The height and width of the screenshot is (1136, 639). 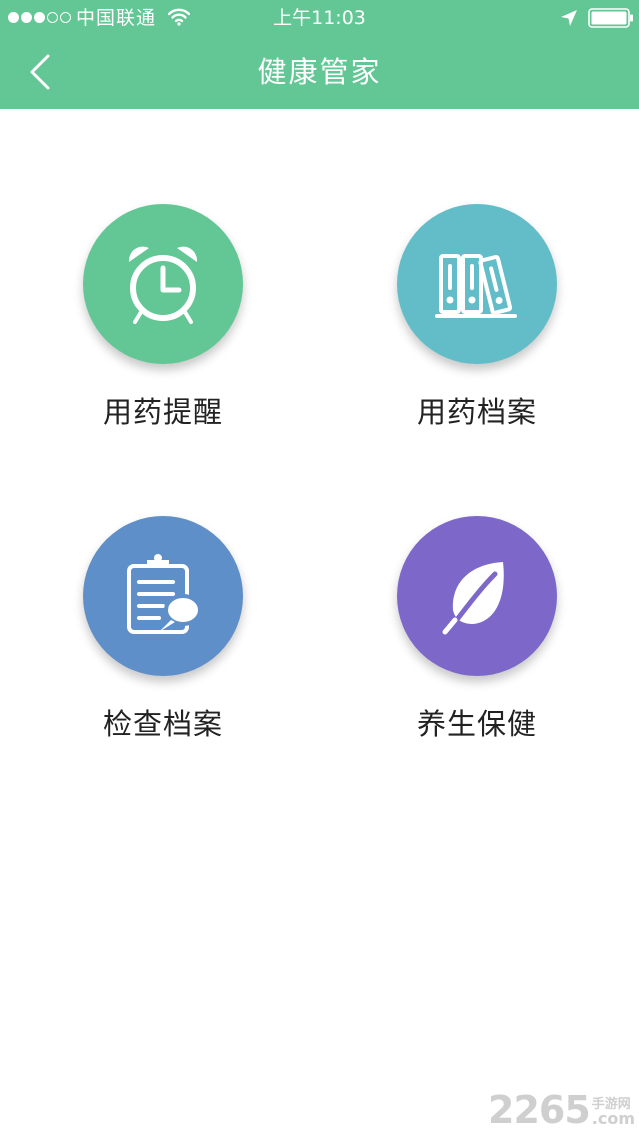 What do you see at coordinates (162, 724) in the screenshot?
I see `checkup-records-label: 检查档案` at bounding box center [162, 724].